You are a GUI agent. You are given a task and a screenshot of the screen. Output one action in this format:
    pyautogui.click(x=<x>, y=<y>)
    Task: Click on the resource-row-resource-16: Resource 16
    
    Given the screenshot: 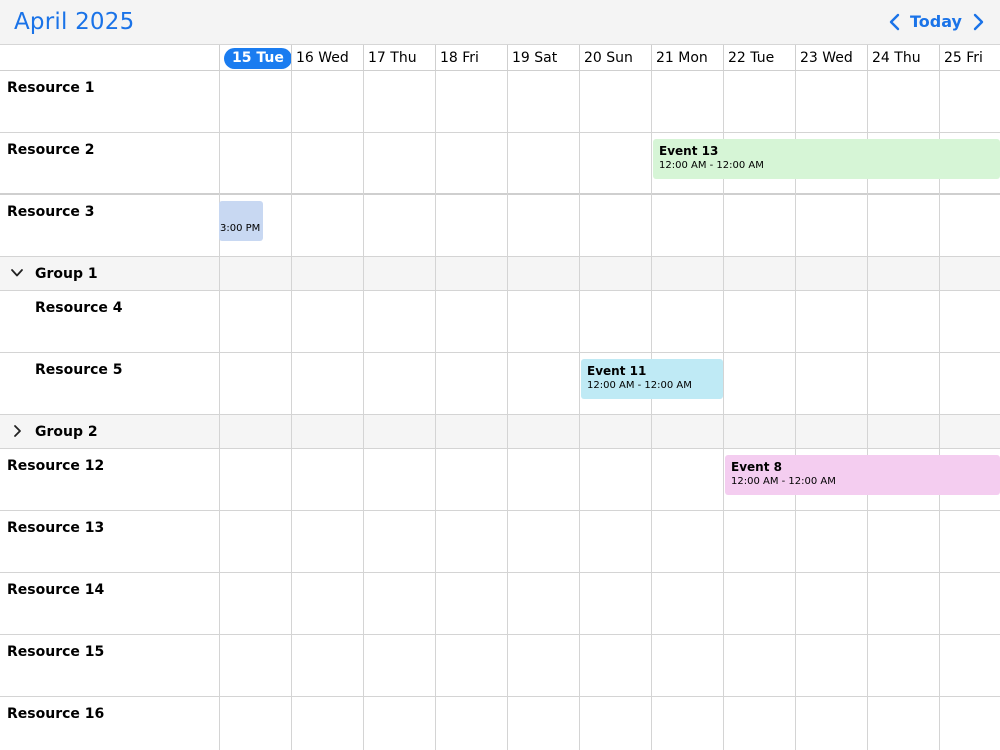 What is the action you would take?
    pyautogui.click(x=500, y=723)
    